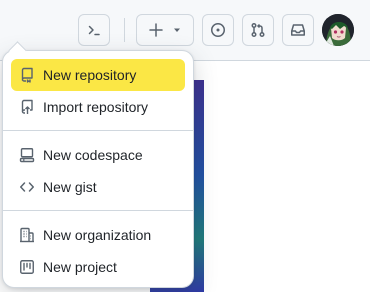 The width and height of the screenshot is (370, 292). I want to click on menu-item-label: New repository, so click(90, 75).